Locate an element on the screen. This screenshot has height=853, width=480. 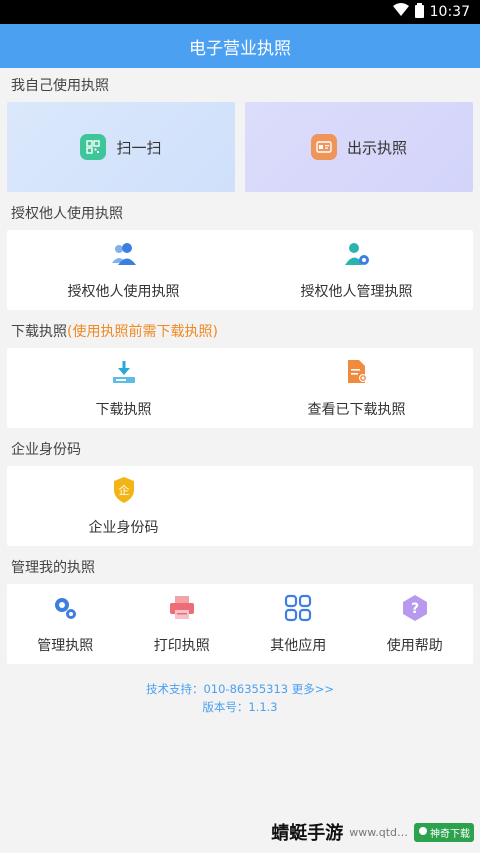
svg-text: 企 is located at coordinates (123, 490).